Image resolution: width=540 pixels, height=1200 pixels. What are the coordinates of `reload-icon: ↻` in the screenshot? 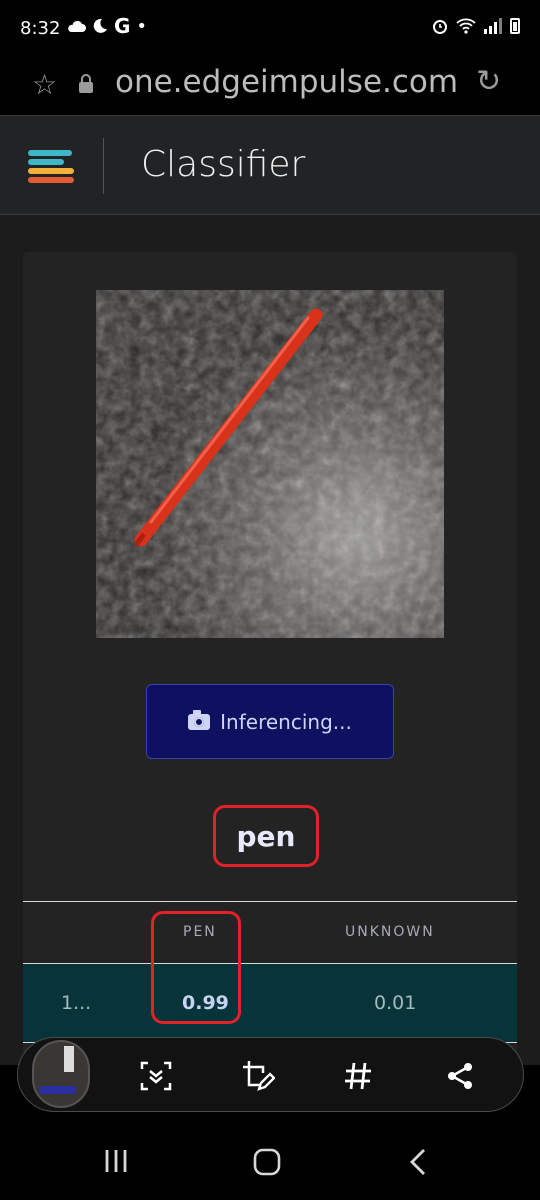 It's located at (488, 81).